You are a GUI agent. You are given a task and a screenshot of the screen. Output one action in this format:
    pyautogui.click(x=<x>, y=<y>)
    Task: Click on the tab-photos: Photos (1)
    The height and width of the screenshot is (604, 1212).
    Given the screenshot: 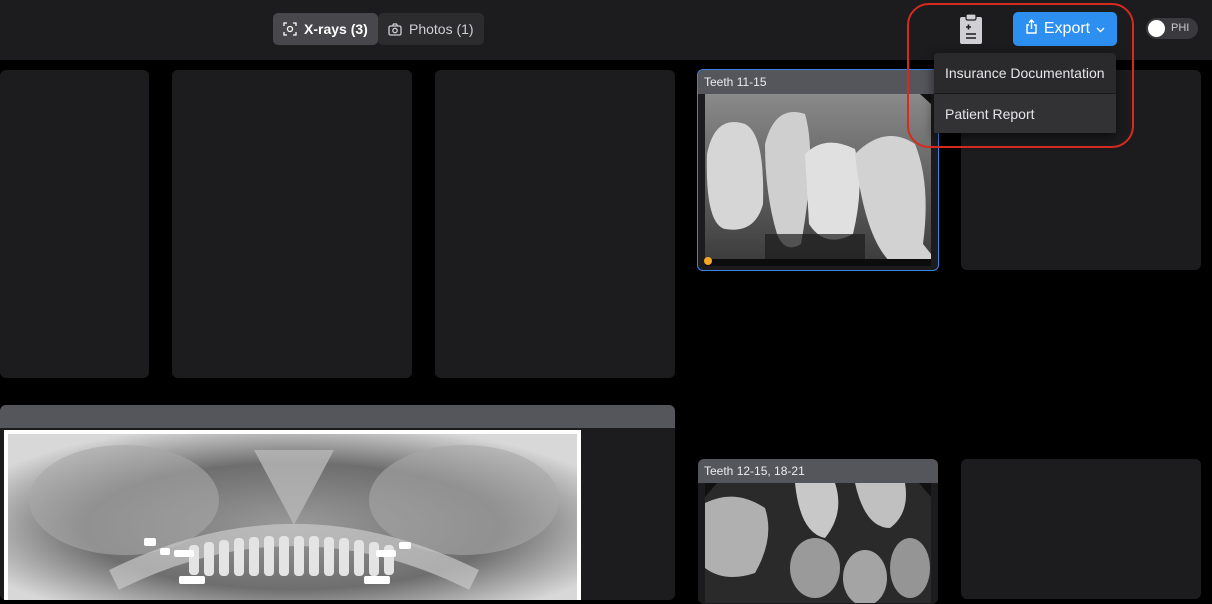 What is the action you would take?
    pyautogui.click(x=431, y=29)
    